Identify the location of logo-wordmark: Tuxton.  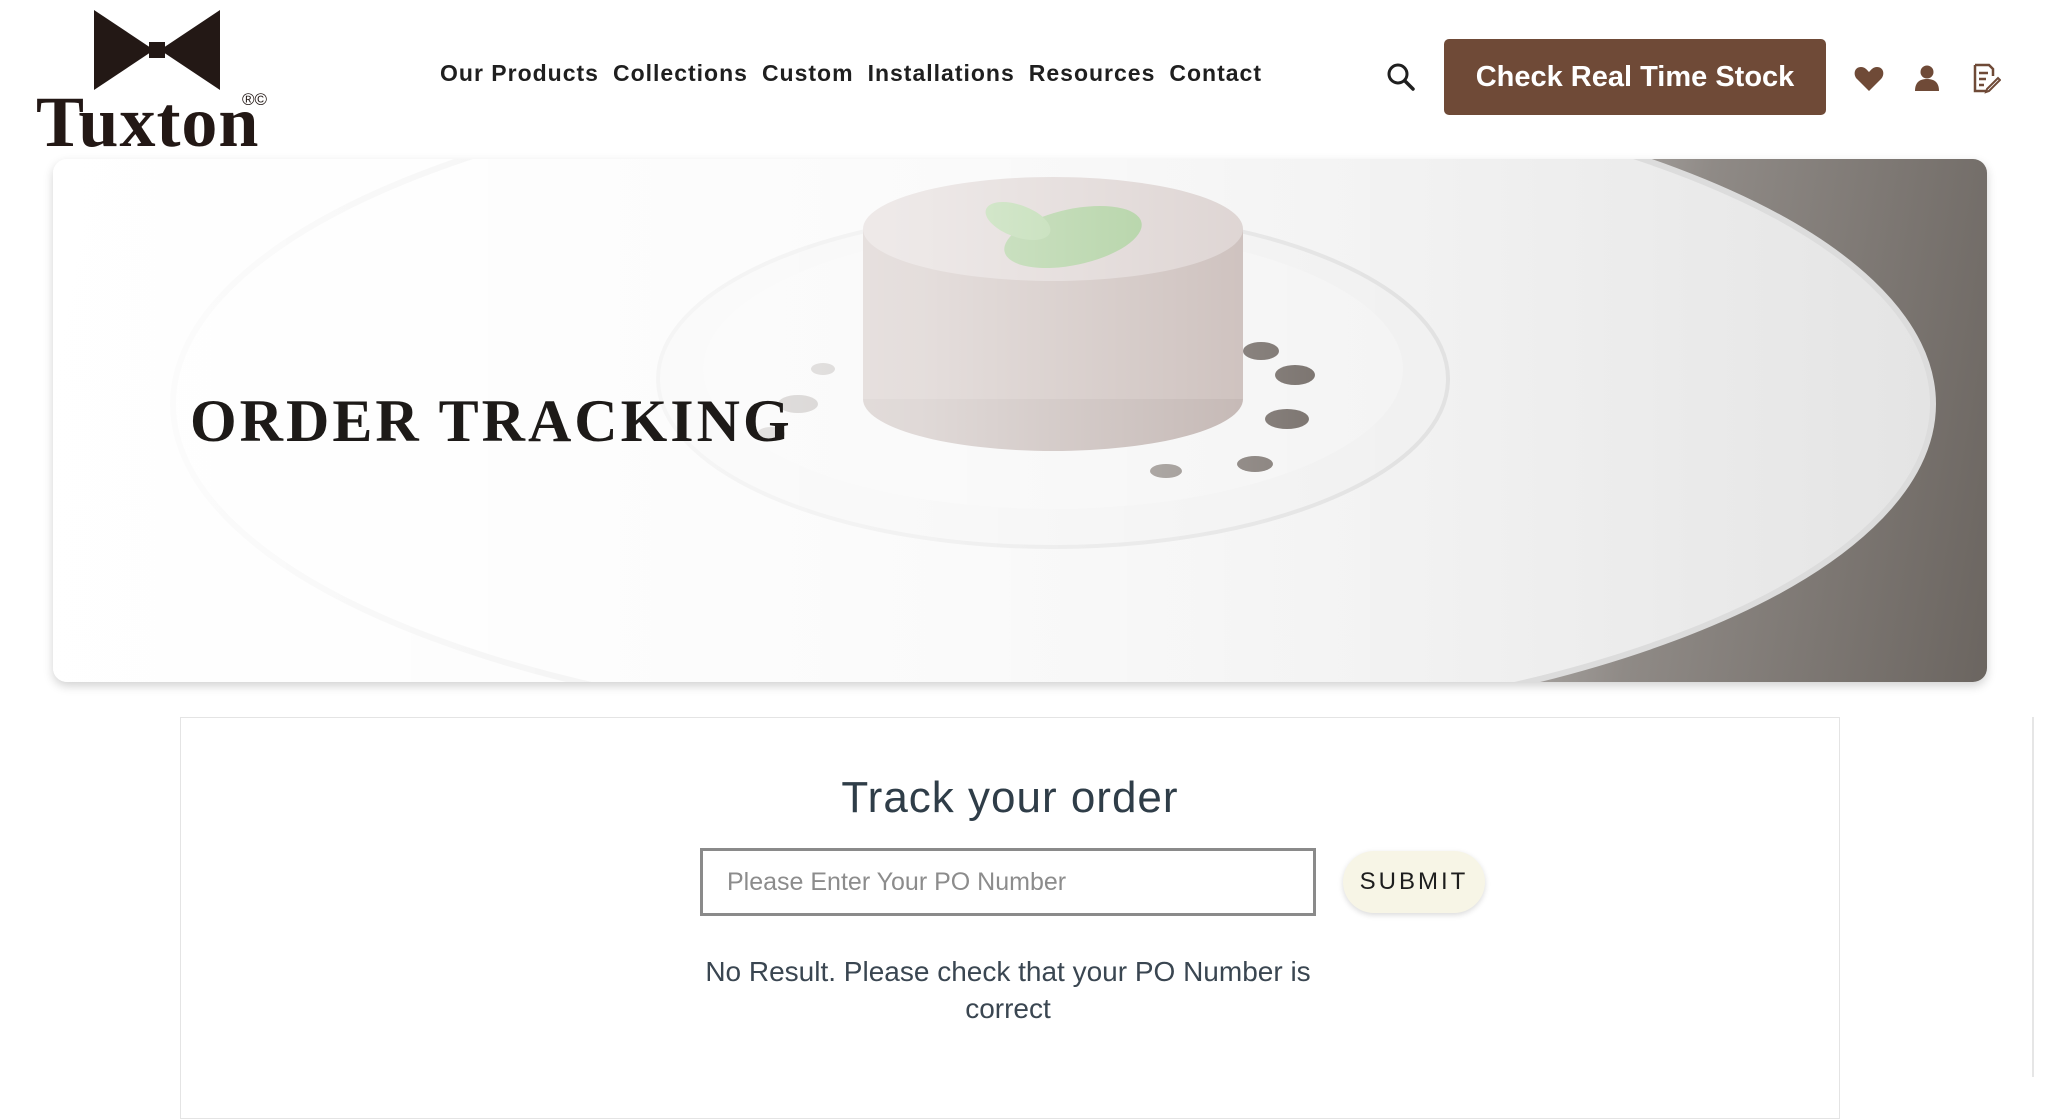
(148, 122).